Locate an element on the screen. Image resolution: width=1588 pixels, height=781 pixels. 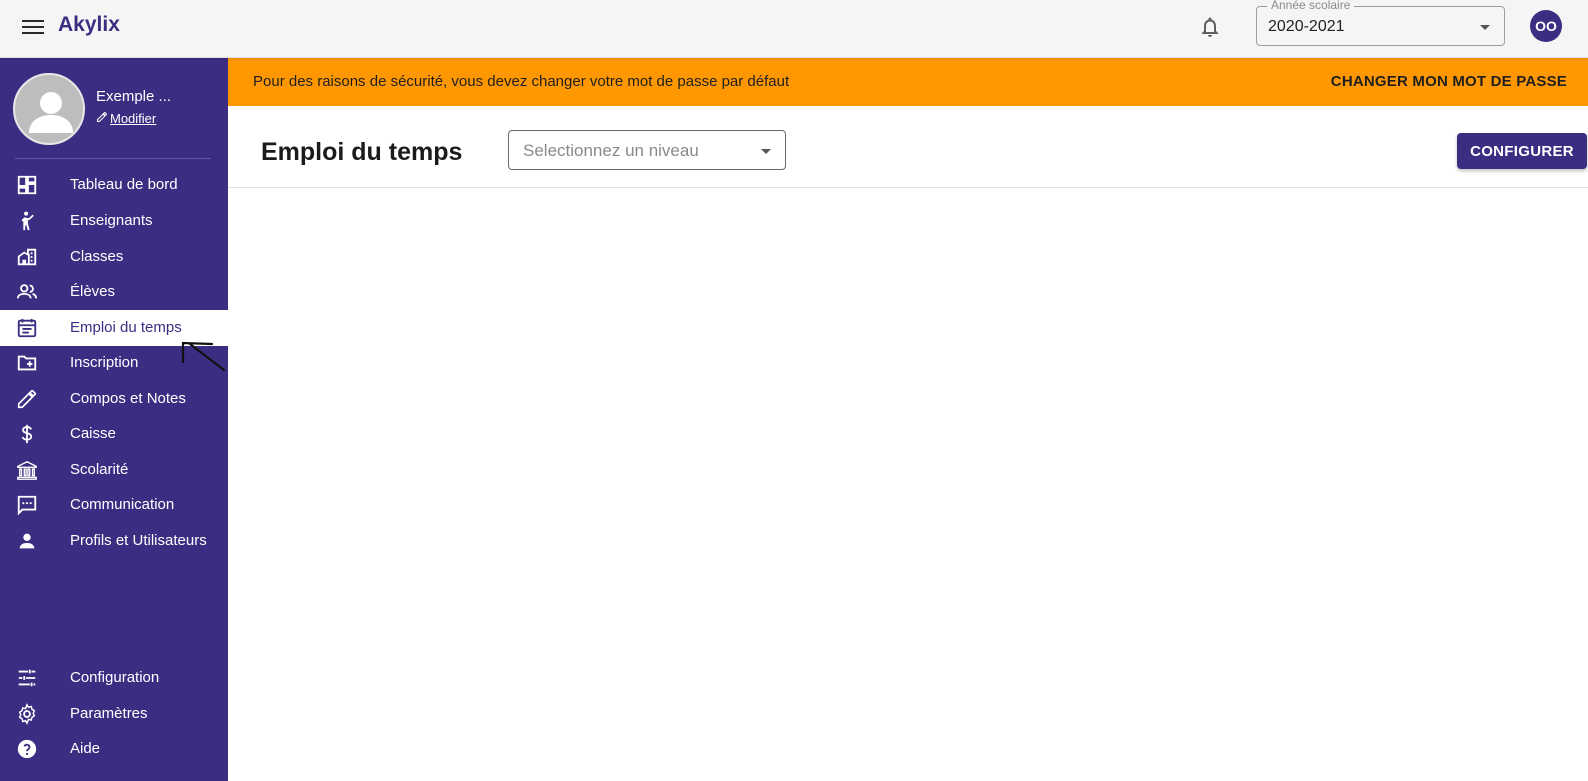
bell-icon is located at coordinates (1210, 27).